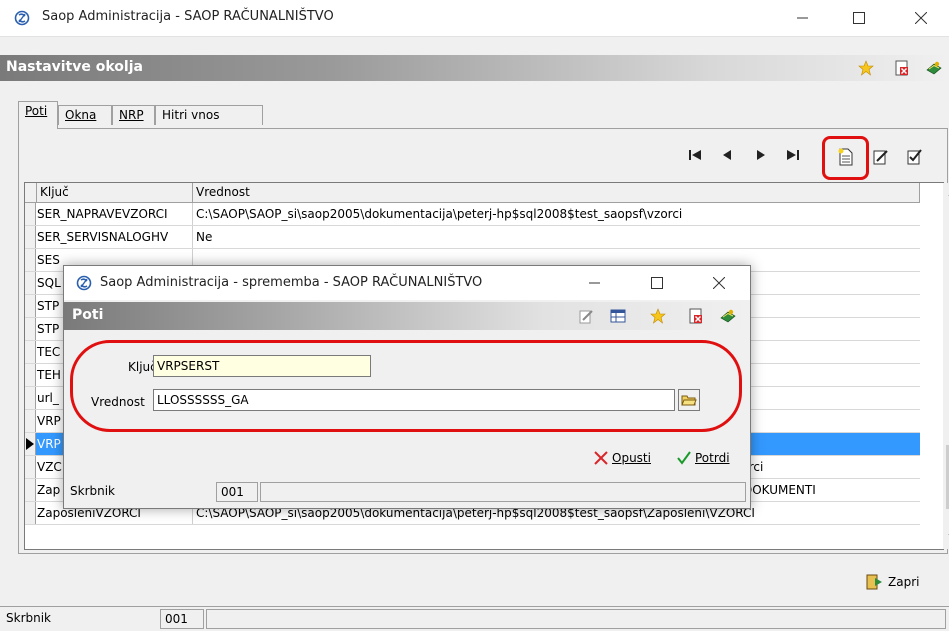 This screenshot has width=949, height=631. Describe the element at coordinates (407, 316) in the screenshot. I see `dialog-header: Poti` at that location.